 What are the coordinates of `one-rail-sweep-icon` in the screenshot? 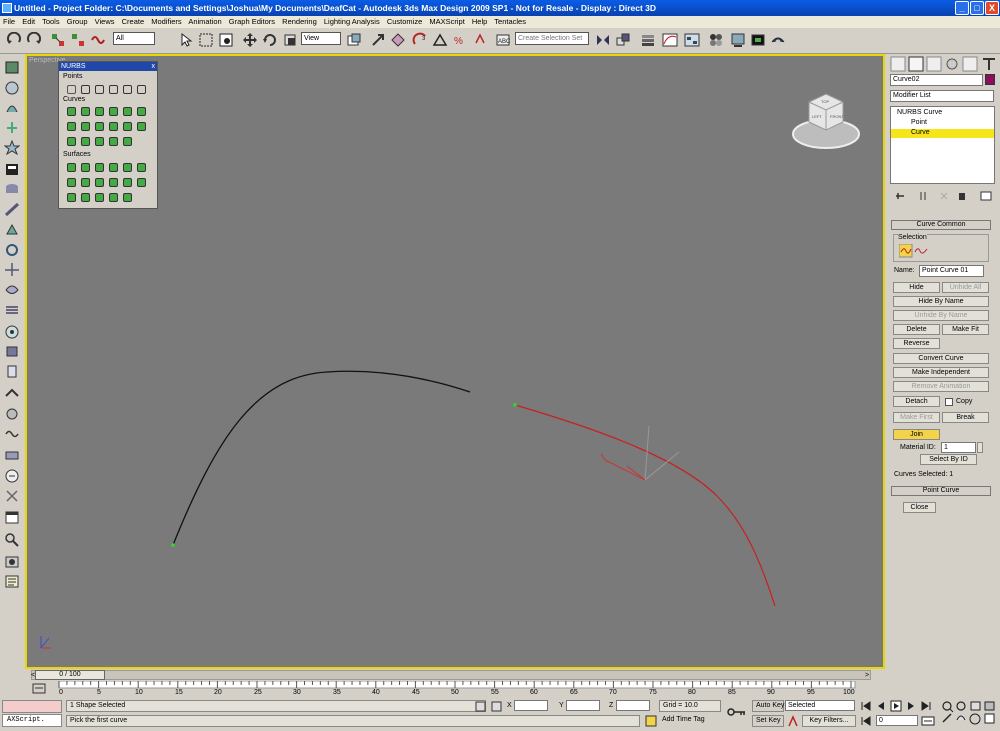 It's located at (71, 197).